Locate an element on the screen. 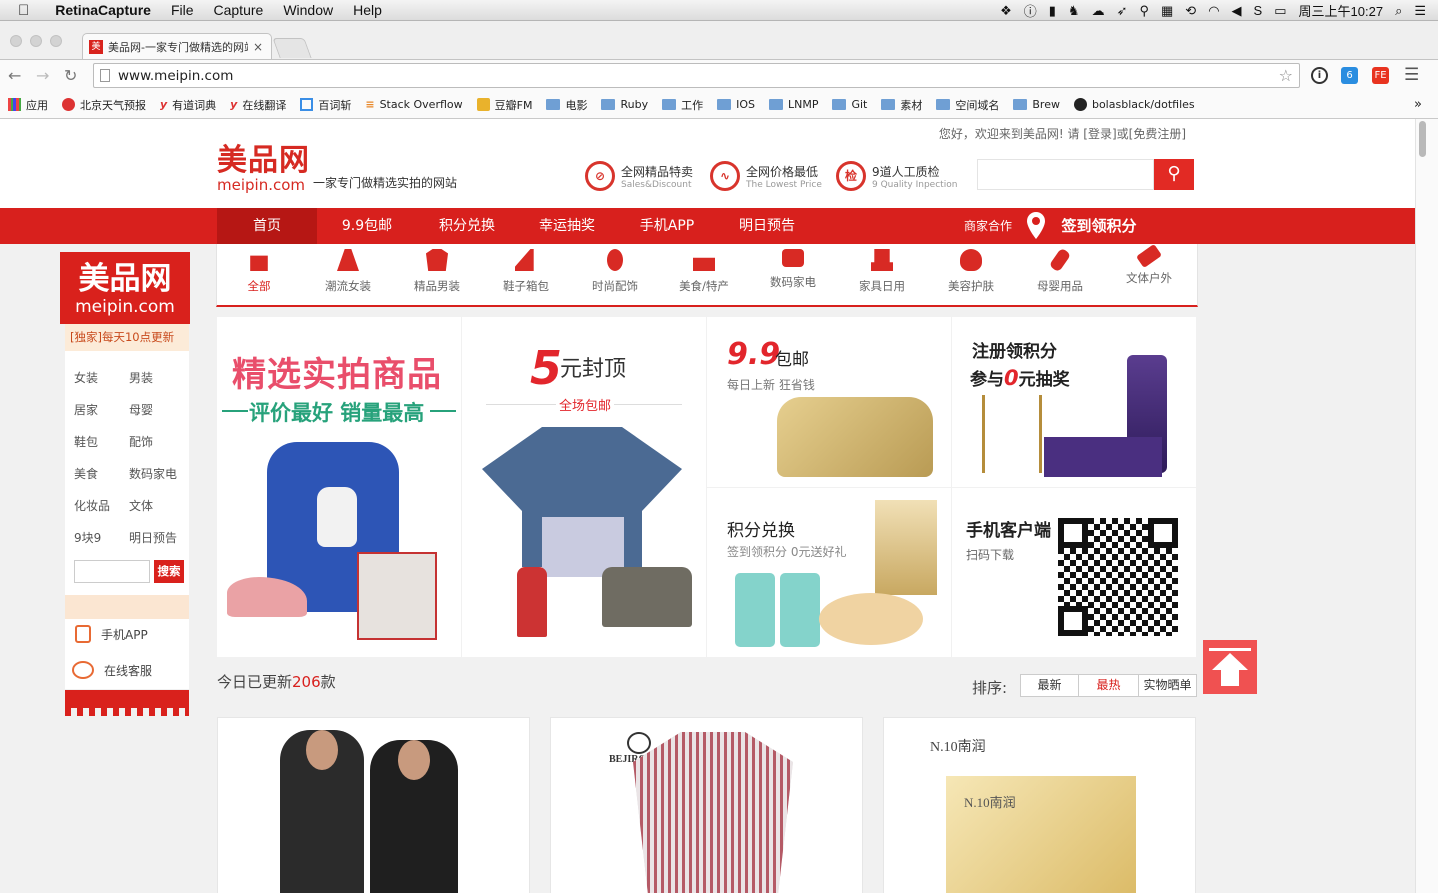  menu-window: Window is located at coordinates (308, 10).